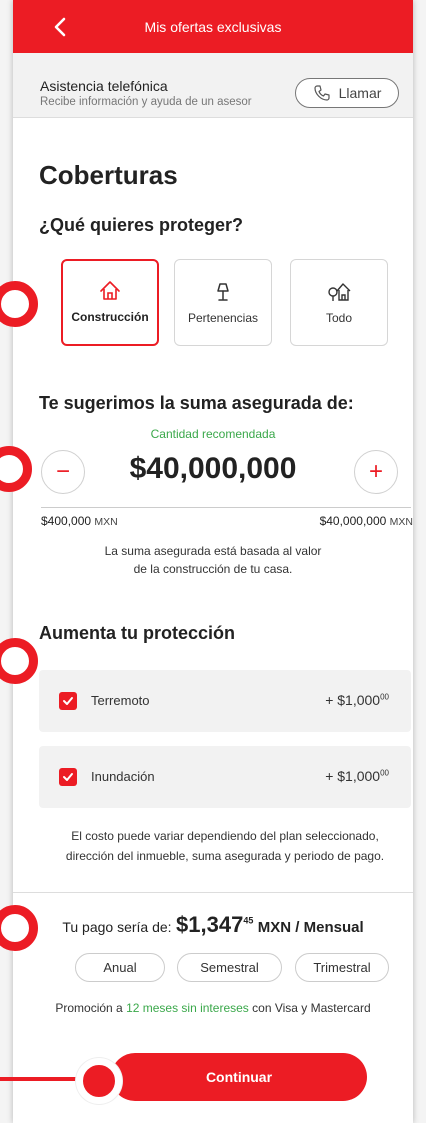 This screenshot has width=426, height=1123. I want to click on annotation-dot, so click(99, 1081).